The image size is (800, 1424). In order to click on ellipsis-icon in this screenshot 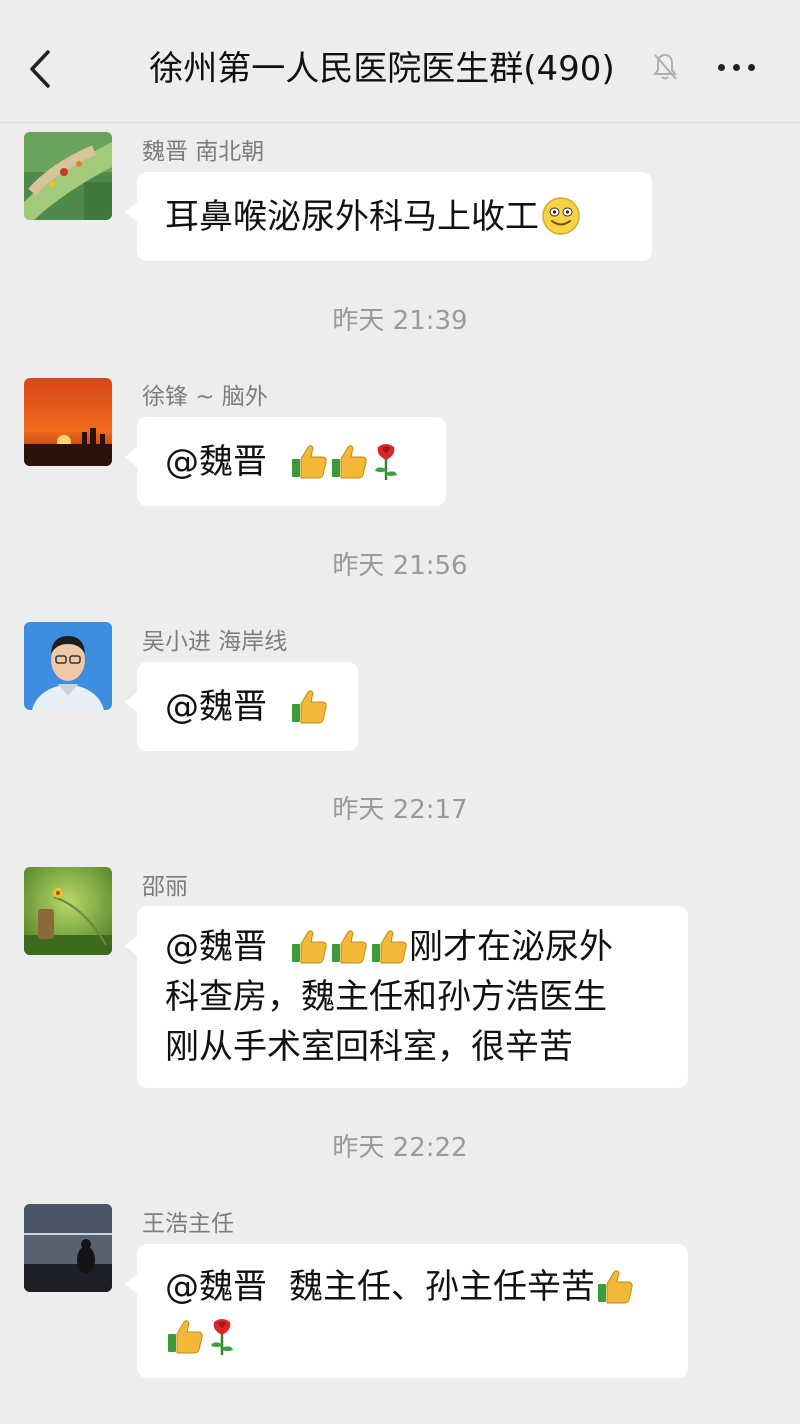, I will do `click(721, 67)`.